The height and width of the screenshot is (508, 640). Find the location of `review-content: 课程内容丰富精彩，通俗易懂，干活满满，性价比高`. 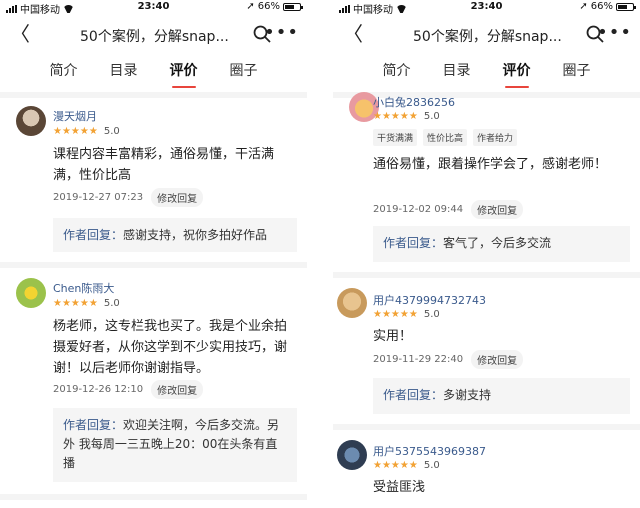

review-content: 课程内容丰富精彩，通俗易懂，干活满满，性价比高 is located at coordinates (164, 165).